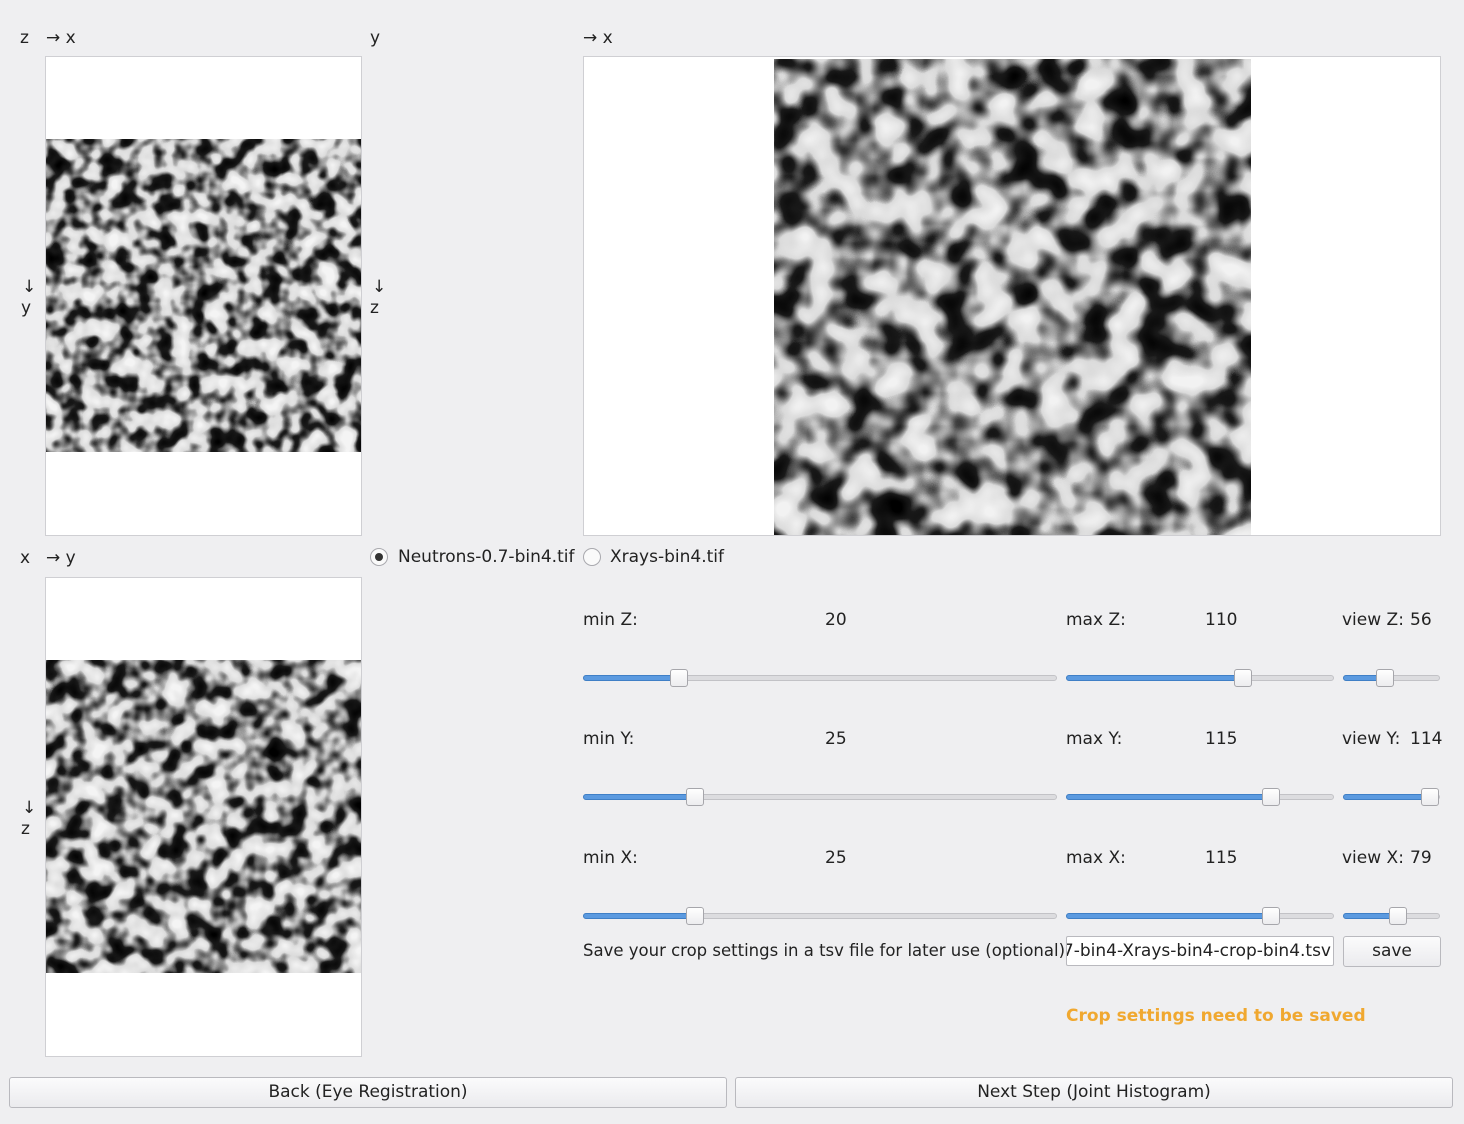 The height and width of the screenshot is (1124, 1464). What do you see at coordinates (25, 829) in the screenshot?
I see `view-bottom-left-vertical-axis-label: z` at bounding box center [25, 829].